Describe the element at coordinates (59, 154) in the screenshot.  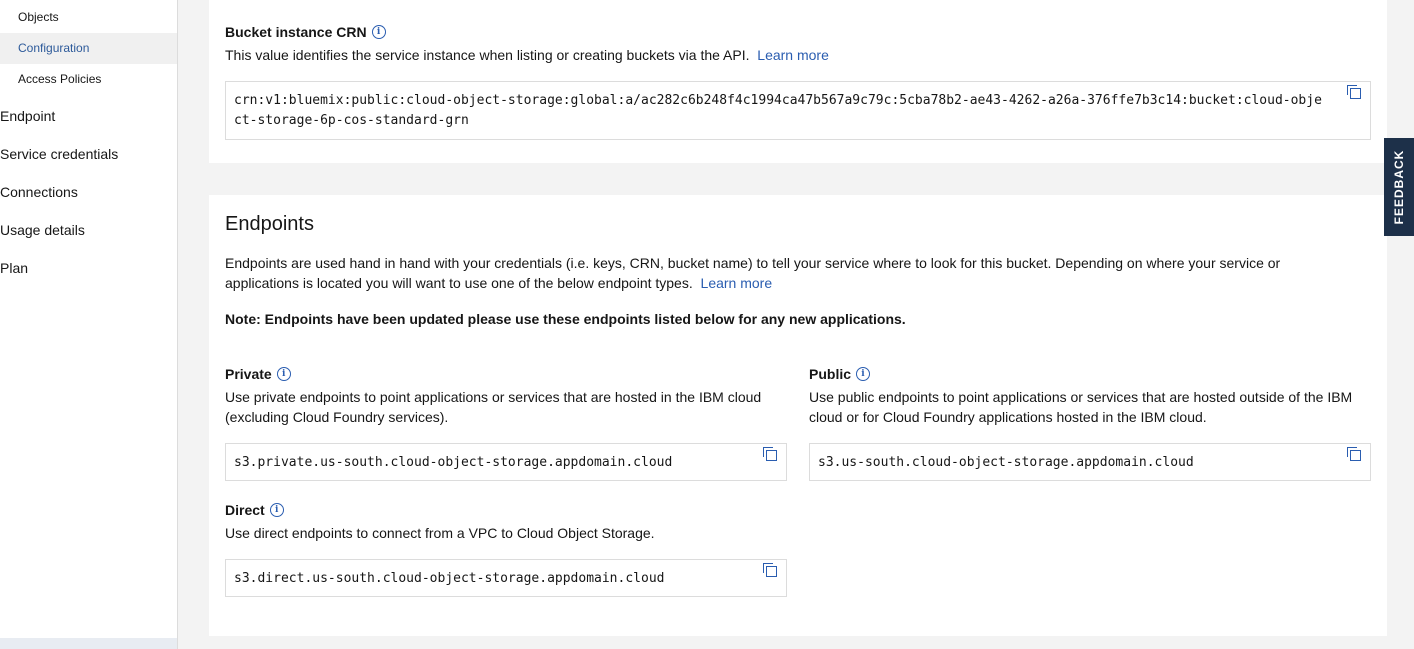
I see `sidebar-item-service-credentials: Service credentials` at that location.